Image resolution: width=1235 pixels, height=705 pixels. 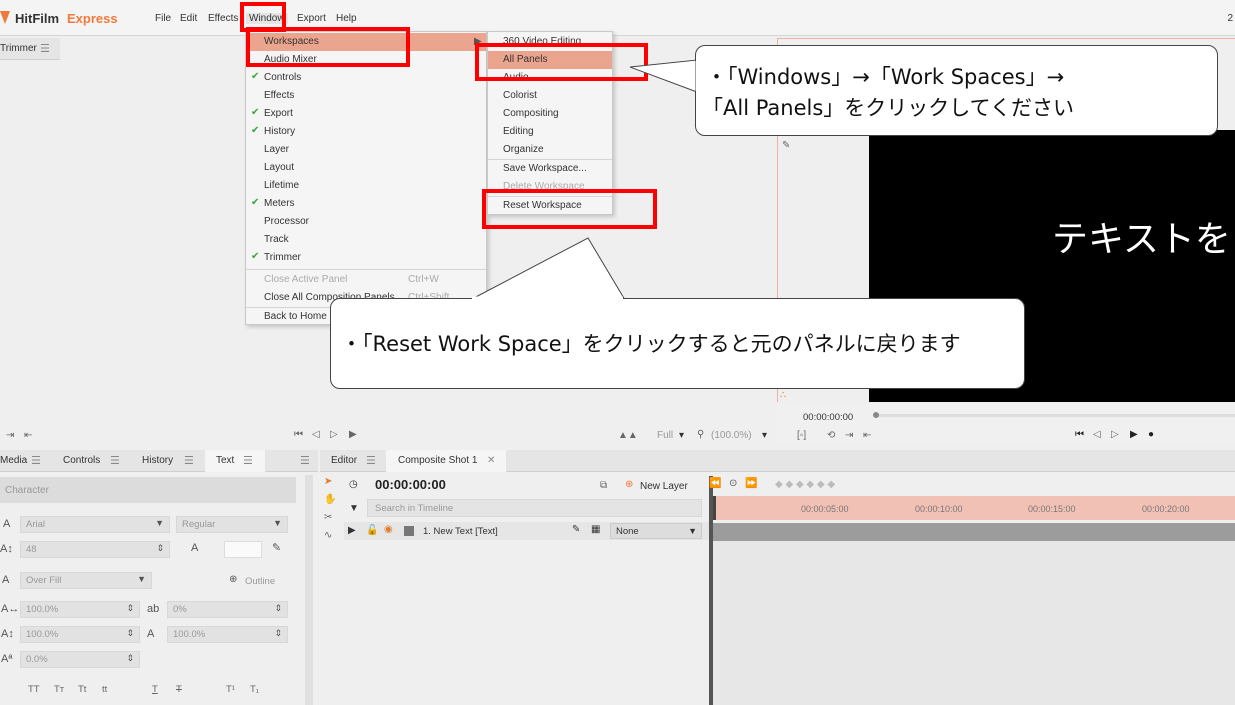 I want to click on timeline-track-area, so click(x=974, y=623).